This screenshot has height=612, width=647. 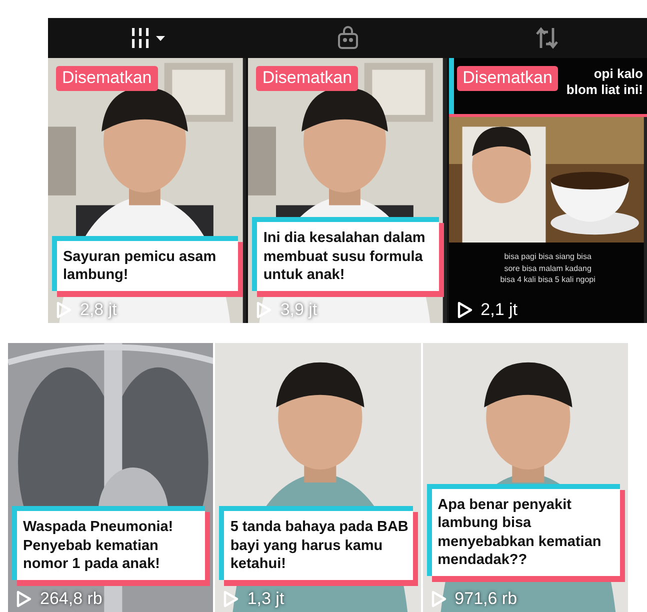 What do you see at coordinates (265, 599) in the screenshot?
I see `view-count: 1,3 jt` at bounding box center [265, 599].